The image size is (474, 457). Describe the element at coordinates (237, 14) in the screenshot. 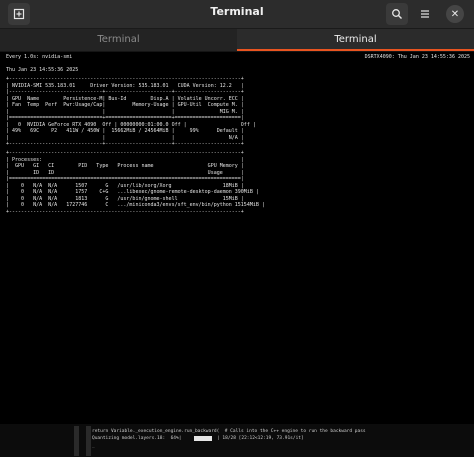

I see `title-bar: Terminal ✕` at that location.